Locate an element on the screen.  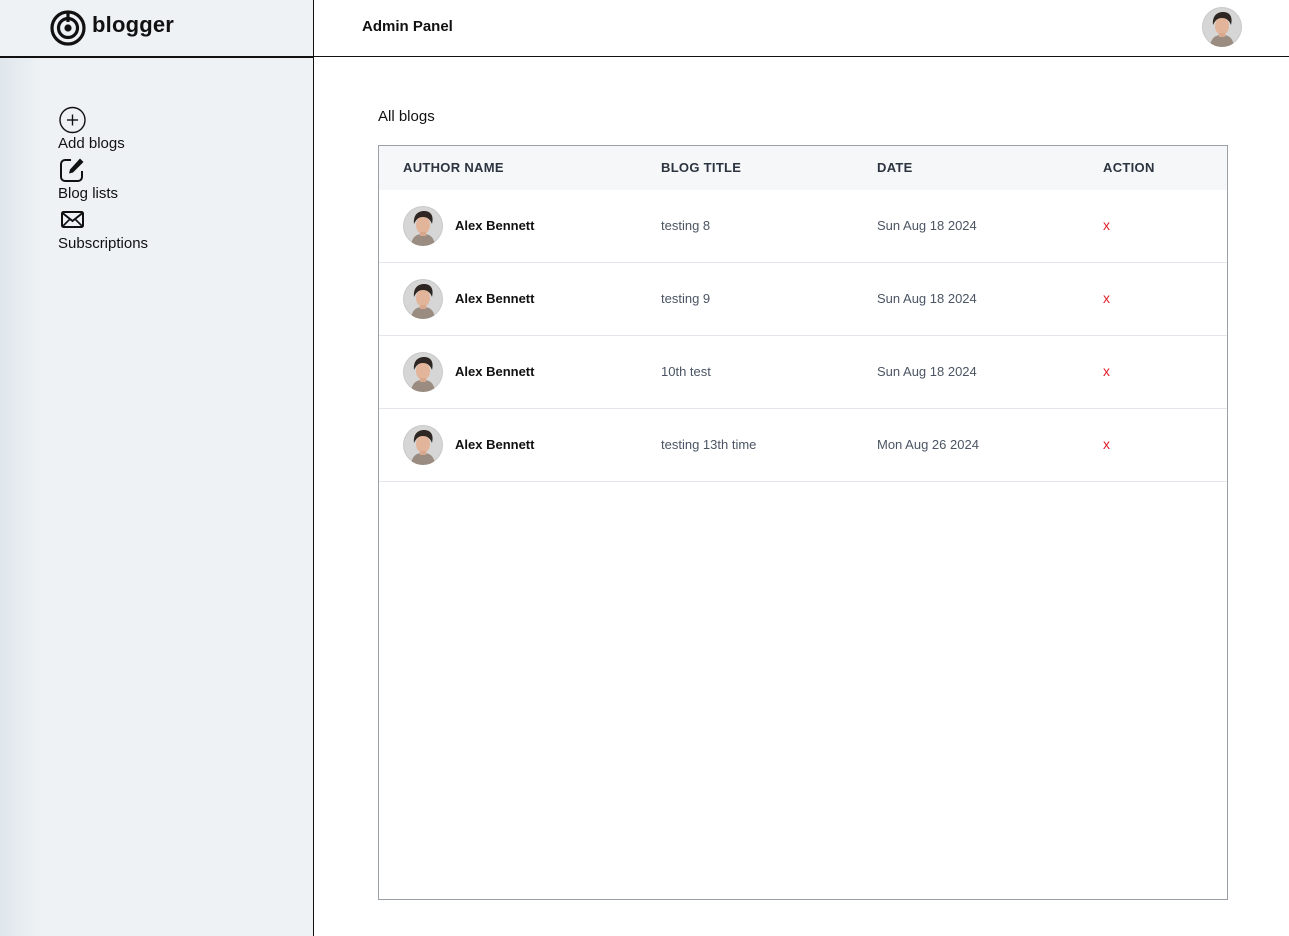
sidebar-item-label: Blog lists is located at coordinates (88, 193).